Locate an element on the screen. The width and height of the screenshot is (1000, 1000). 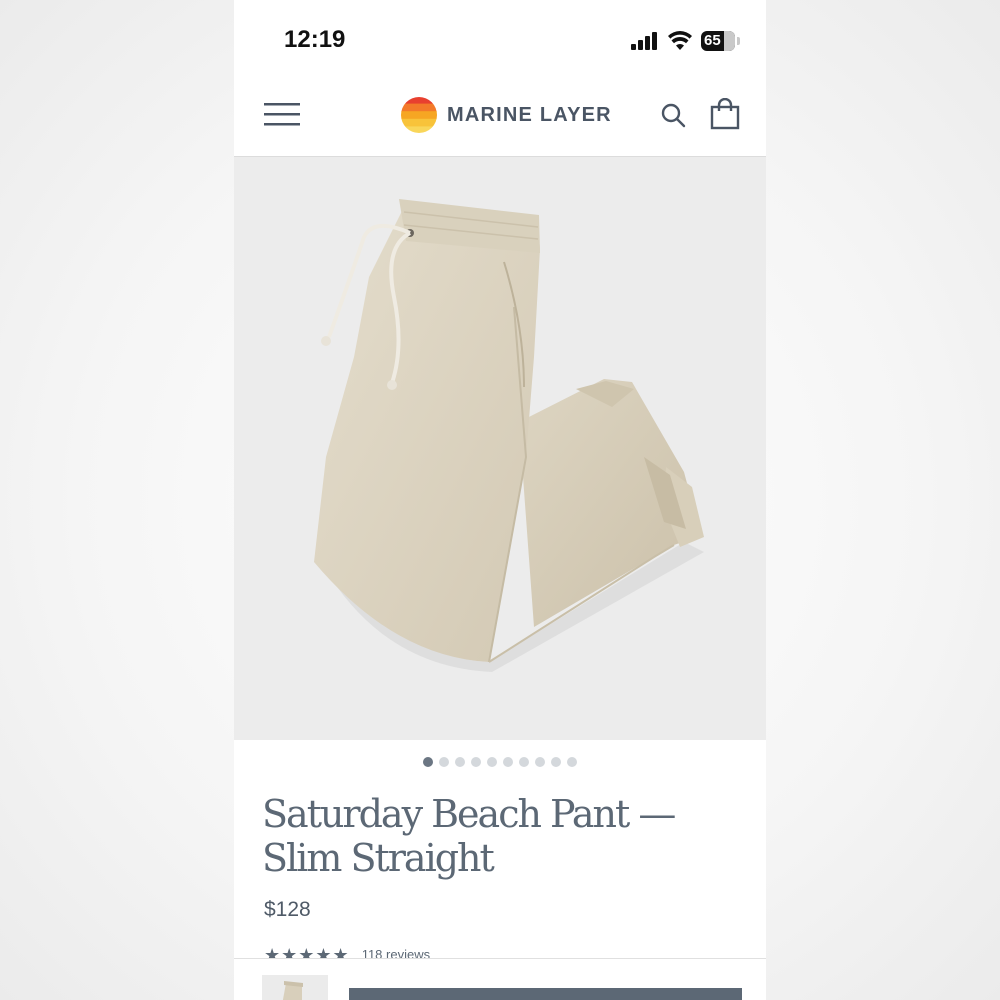
status-bar: 12:19 65 is located at coordinates (500, 40).